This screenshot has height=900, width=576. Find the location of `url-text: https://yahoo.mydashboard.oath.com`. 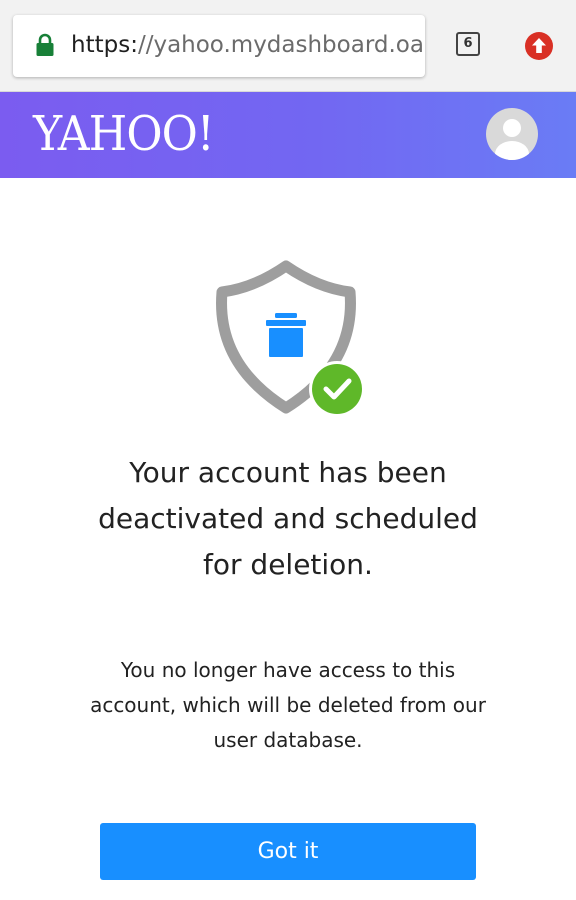

url-text: https://yahoo.mydashboard.oath.com is located at coordinates (247, 45).